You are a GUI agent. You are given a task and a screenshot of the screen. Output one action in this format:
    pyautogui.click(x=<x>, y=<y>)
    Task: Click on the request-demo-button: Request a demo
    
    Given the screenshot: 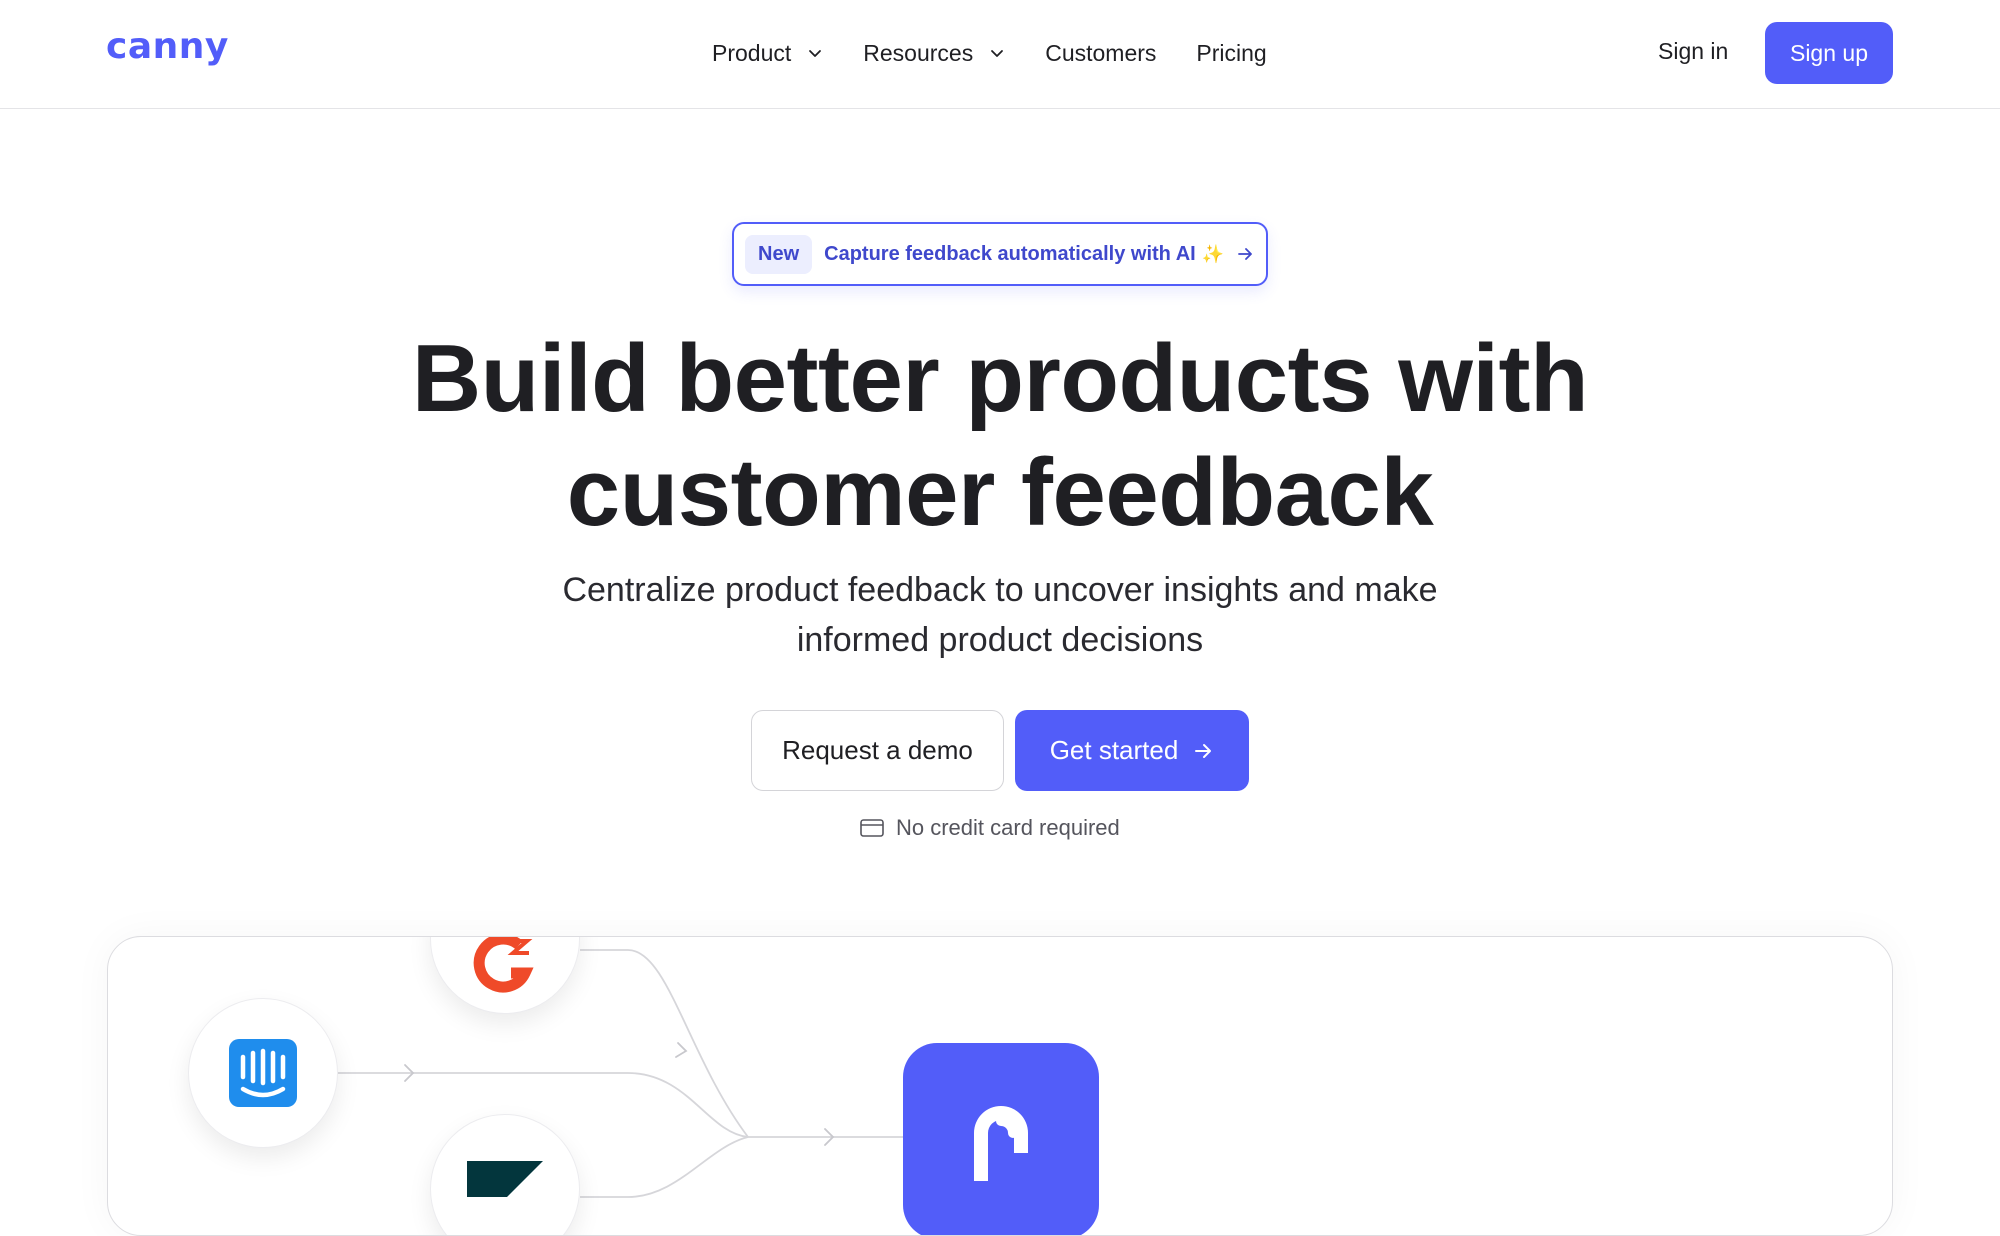 What is the action you would take?
    pyautogui.click(x=877, y=750)
    